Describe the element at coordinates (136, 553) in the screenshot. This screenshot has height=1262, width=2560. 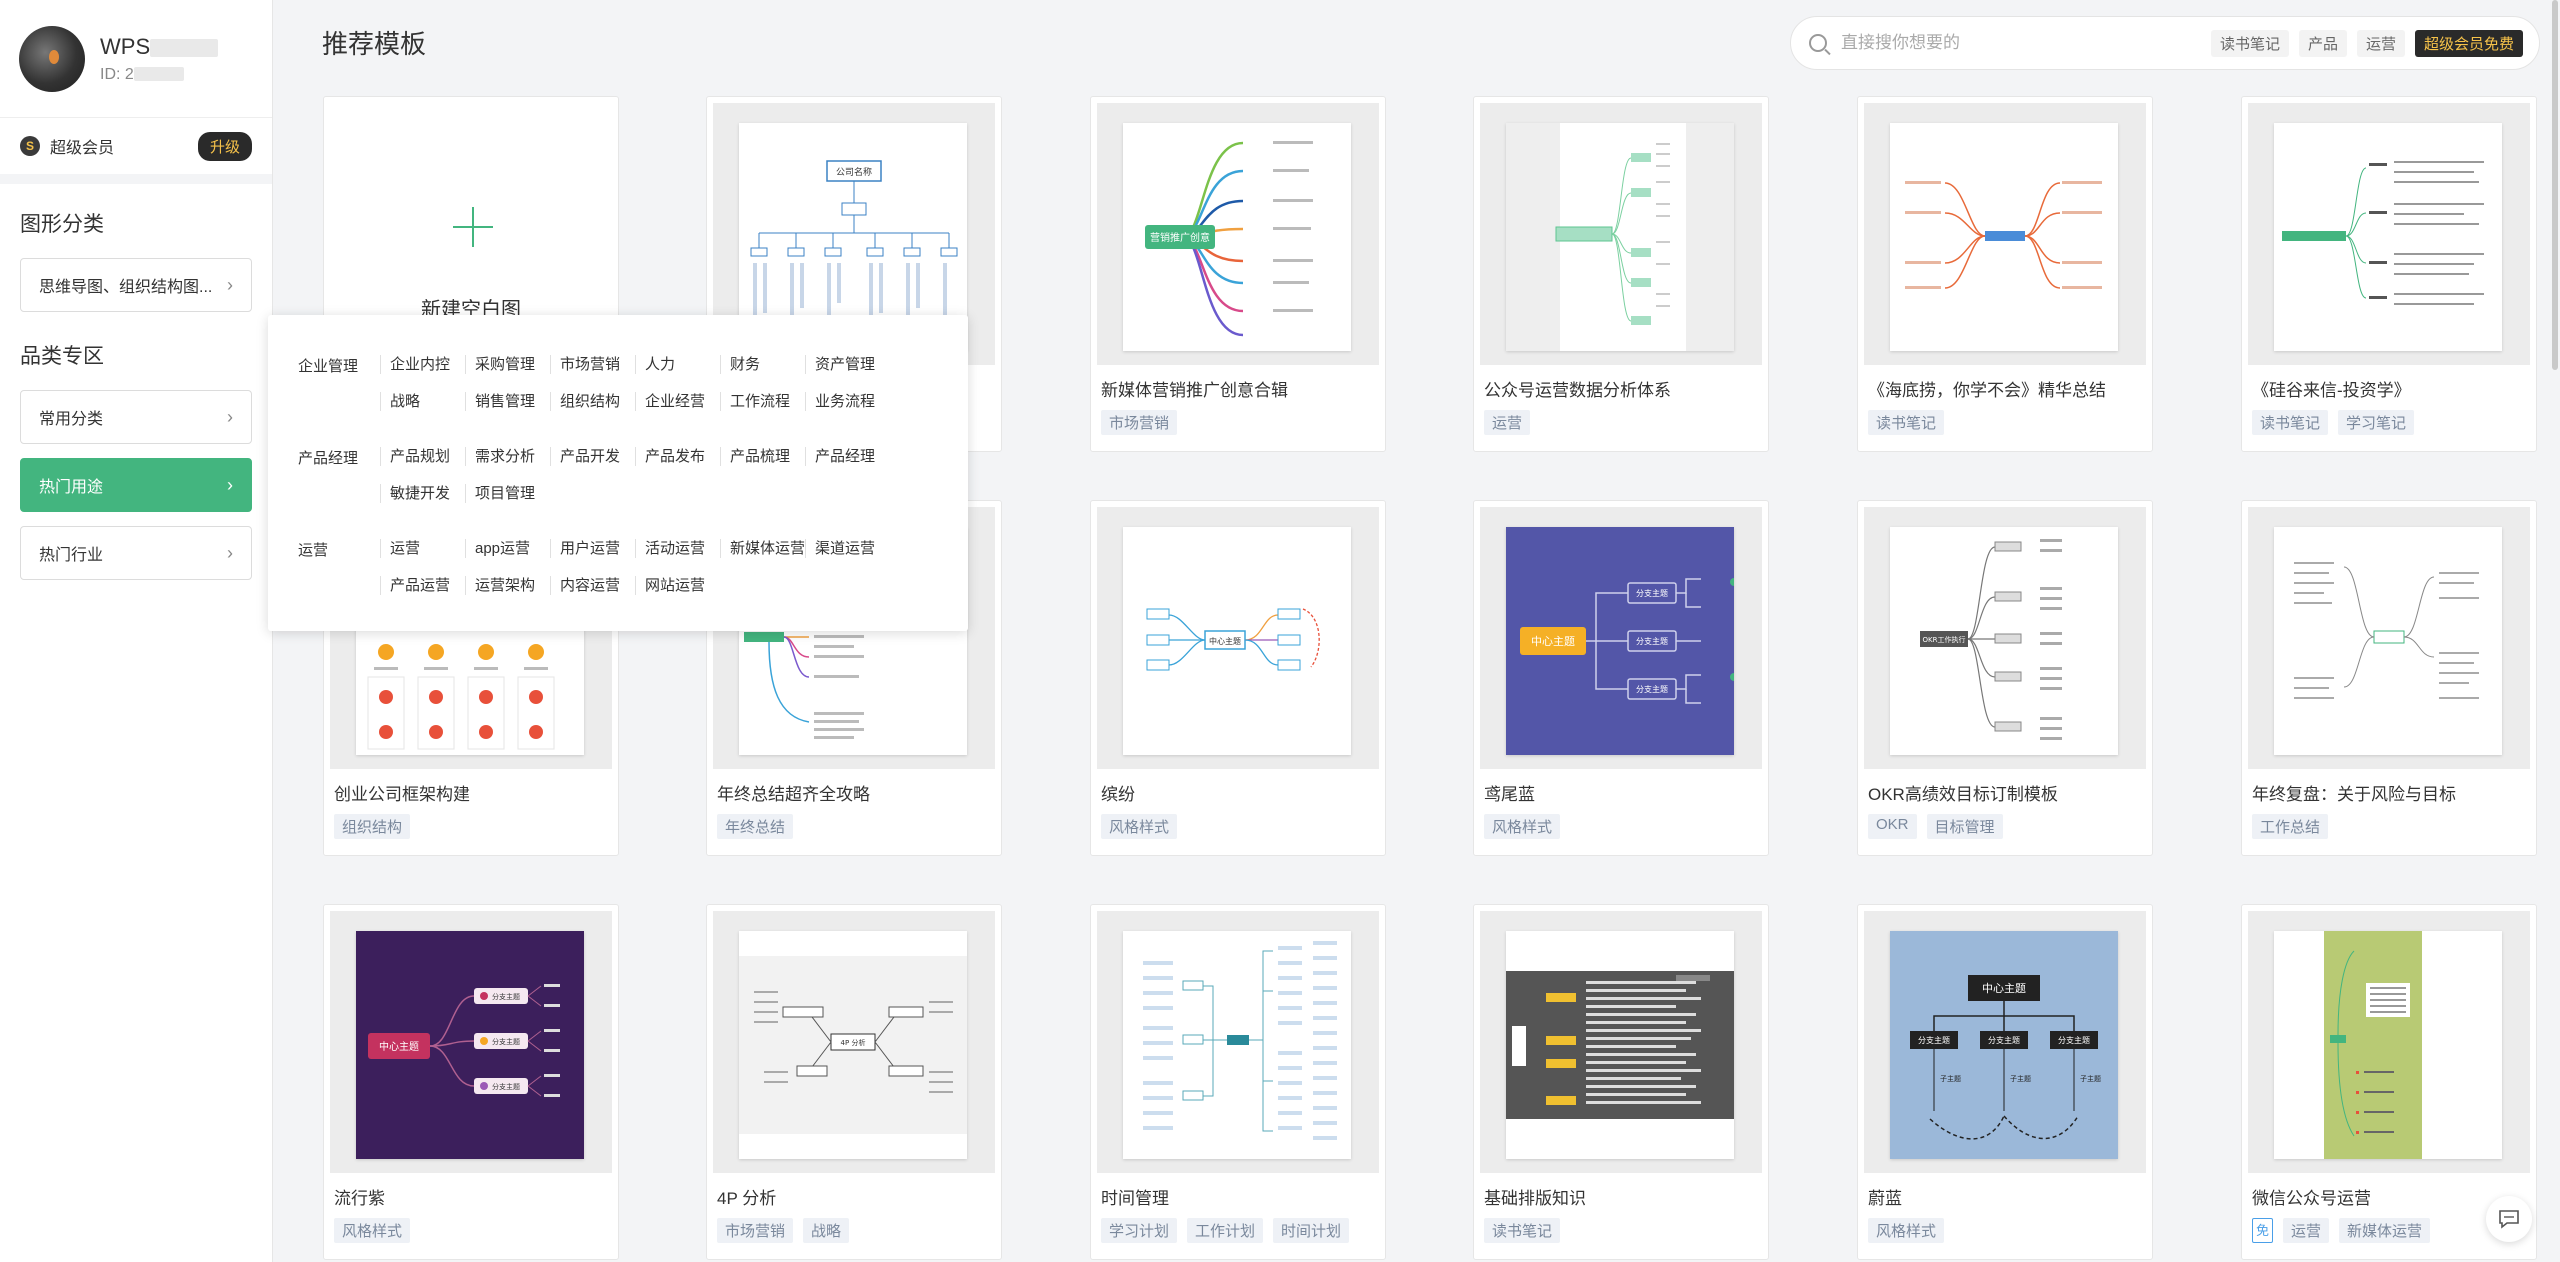
I see `sidebar-item-hot-industry: 热门行业 ›` at that location.